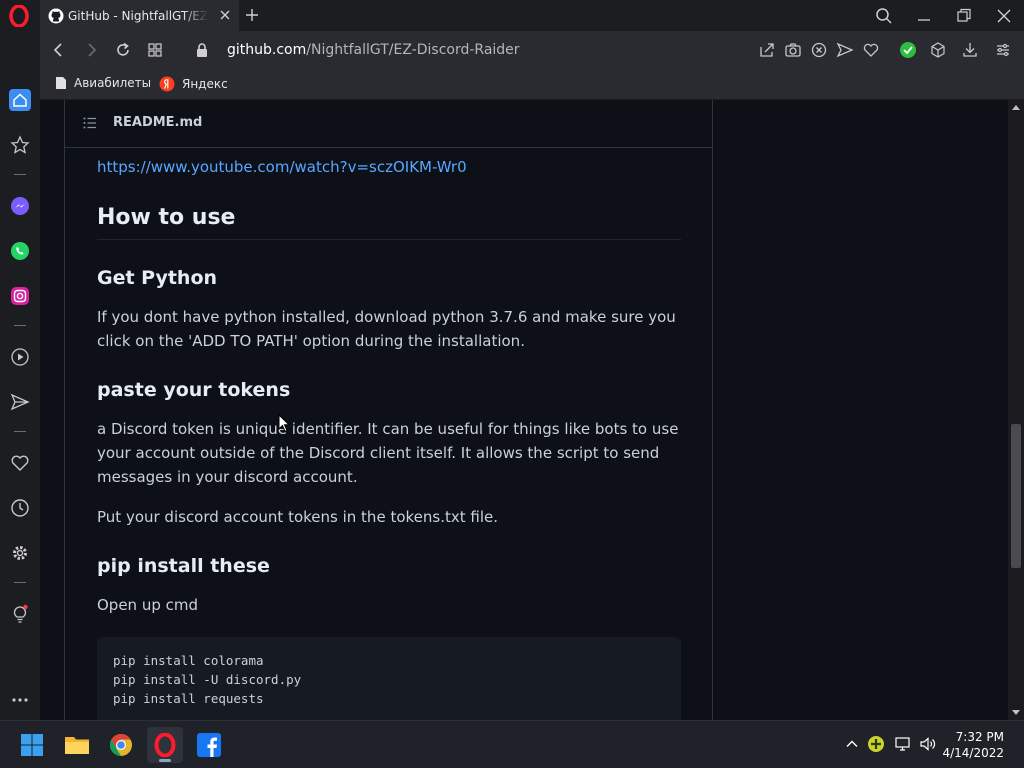 The width and height of the screenshot is (1024, 768). I want to click on more-icon, so click(20, 699).